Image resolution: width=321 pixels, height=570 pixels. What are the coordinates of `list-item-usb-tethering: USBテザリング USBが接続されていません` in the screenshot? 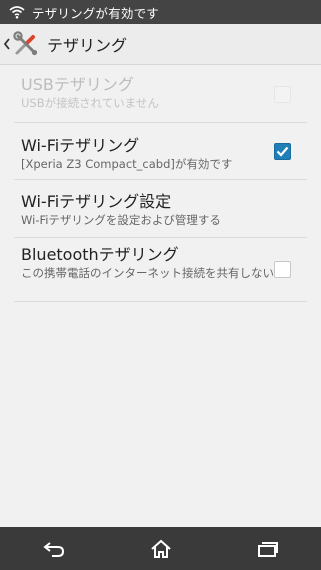 It's located at (160, 94).